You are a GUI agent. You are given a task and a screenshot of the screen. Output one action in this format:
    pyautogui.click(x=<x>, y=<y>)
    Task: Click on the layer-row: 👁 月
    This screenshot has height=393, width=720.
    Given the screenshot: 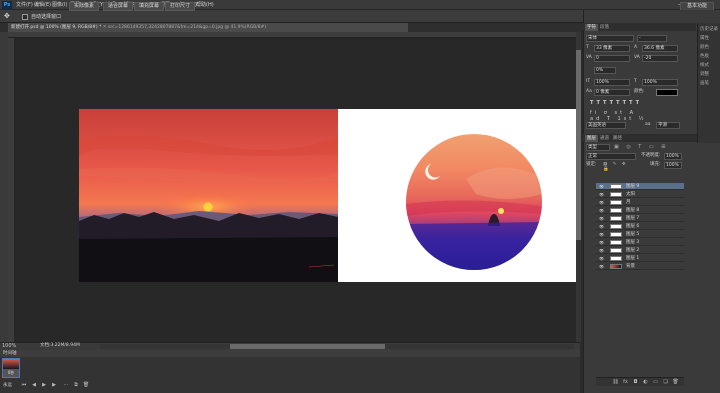 What is the action you would take?
    pyautogui.click(x=640, y=202)
    